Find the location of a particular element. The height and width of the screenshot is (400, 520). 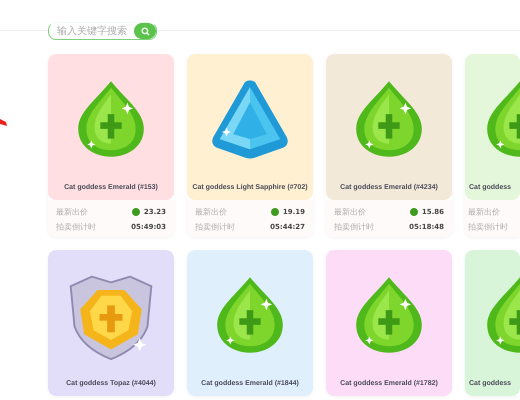

triangle-mark-icon is located at coordinates (4, 122).